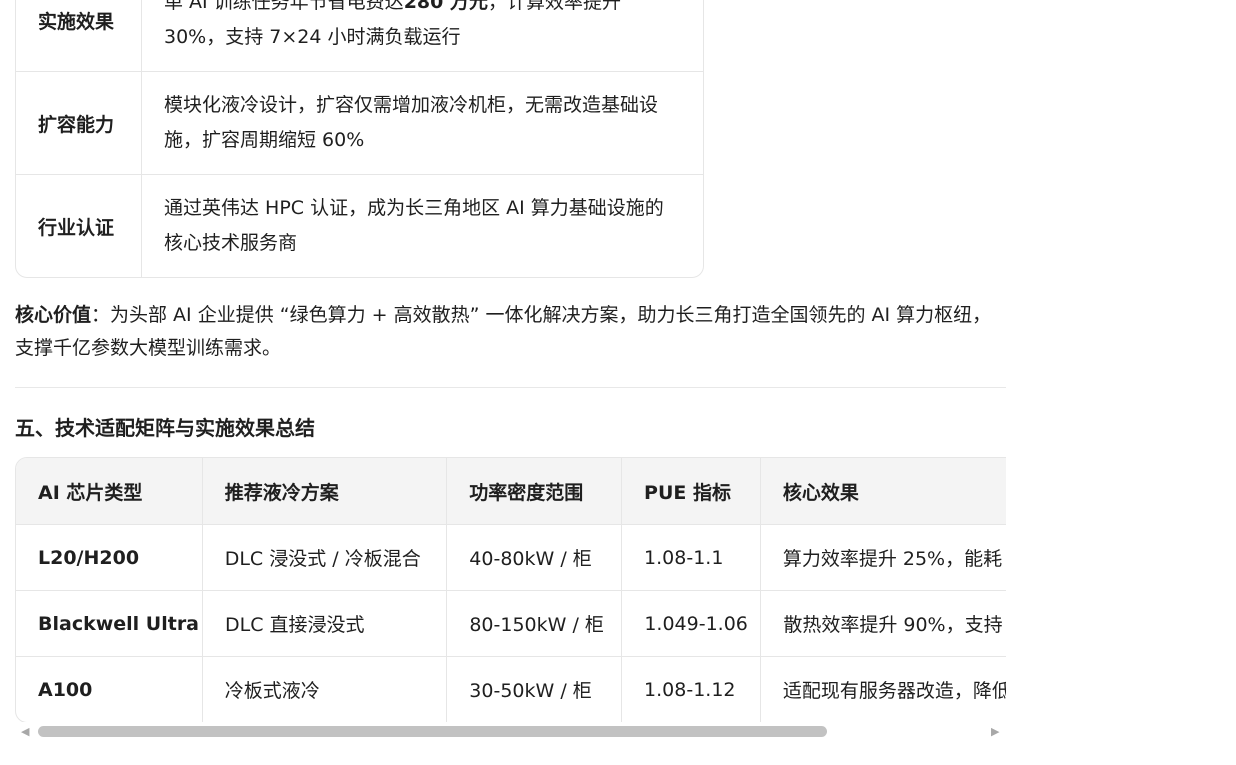  Describe the element at coordinates (432, 731) in the screenshot. I see `scrollbar-thumb` at that location.